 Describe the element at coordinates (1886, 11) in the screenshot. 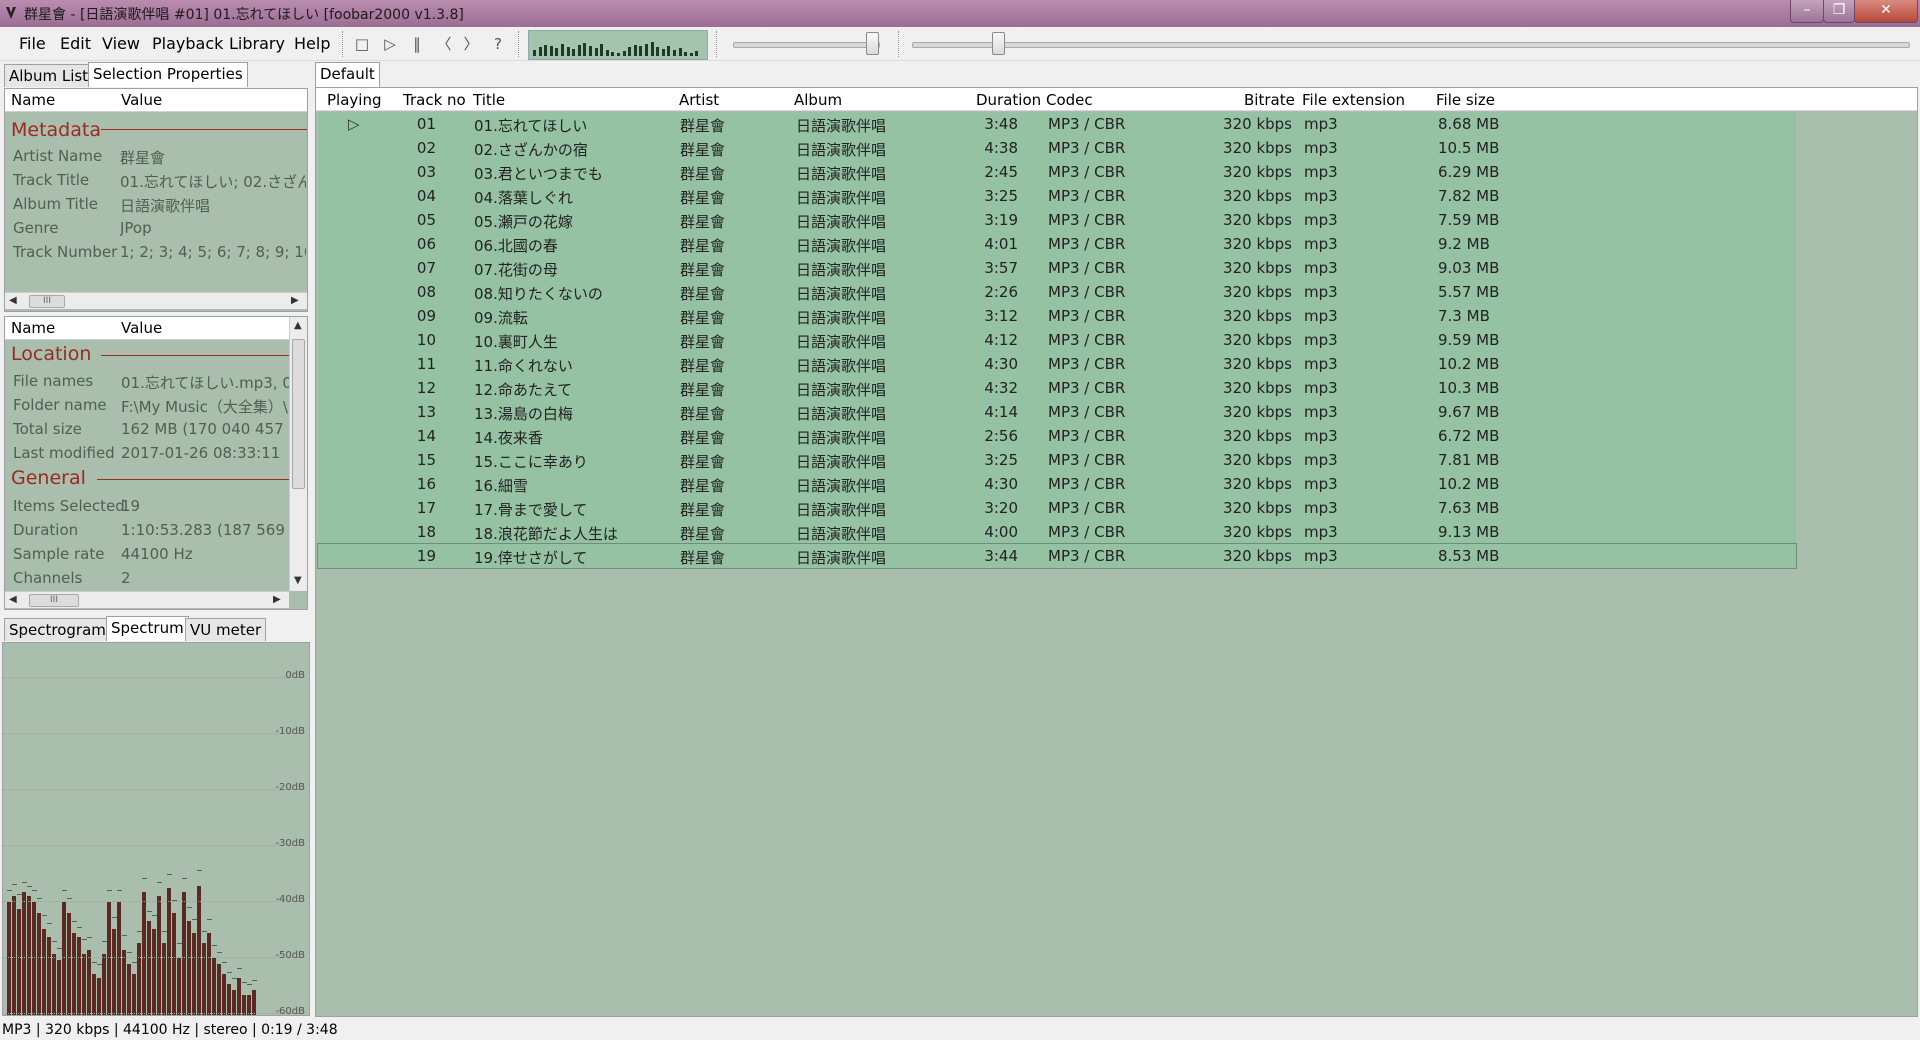

I see `close-button: ✕` at that location.